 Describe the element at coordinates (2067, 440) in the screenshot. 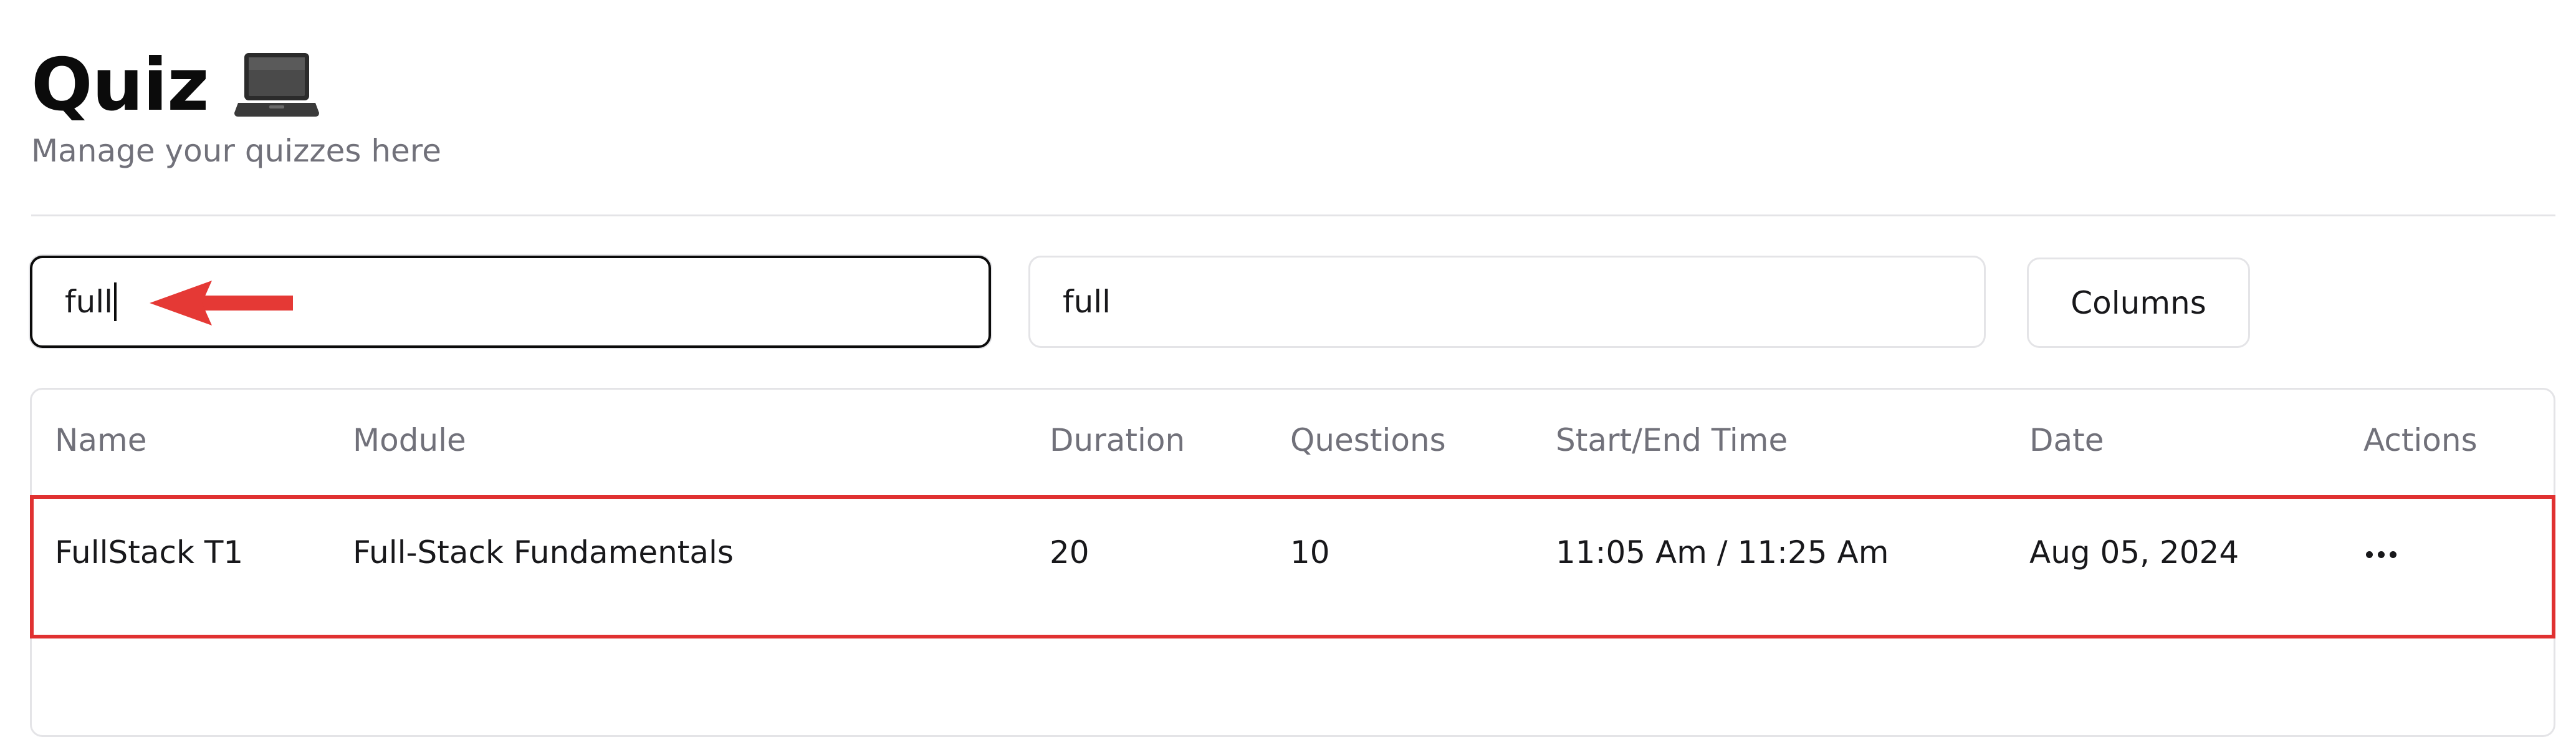

I see `column-header-date: Date` at that location.